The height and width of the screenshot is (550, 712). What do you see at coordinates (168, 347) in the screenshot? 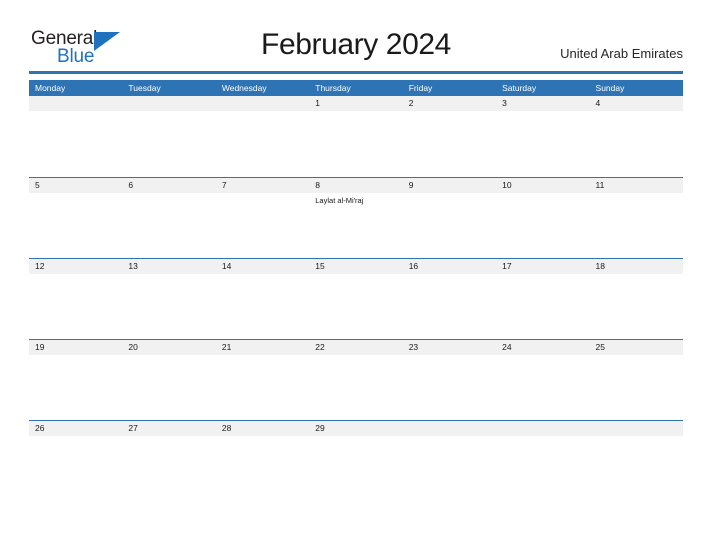
I see `day-number: 20` at bounding box center [168, 347].